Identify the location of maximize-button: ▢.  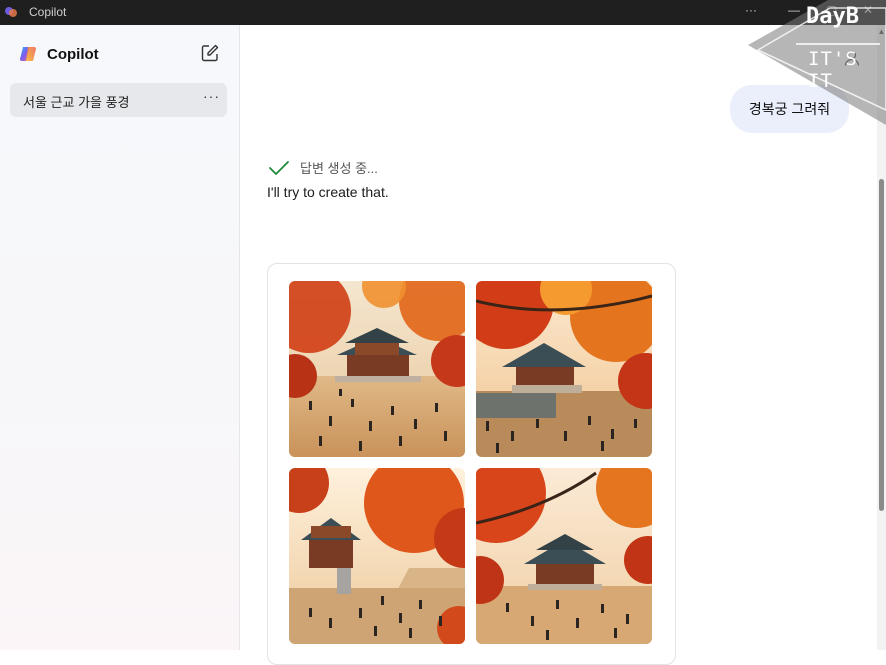
(831, 10).